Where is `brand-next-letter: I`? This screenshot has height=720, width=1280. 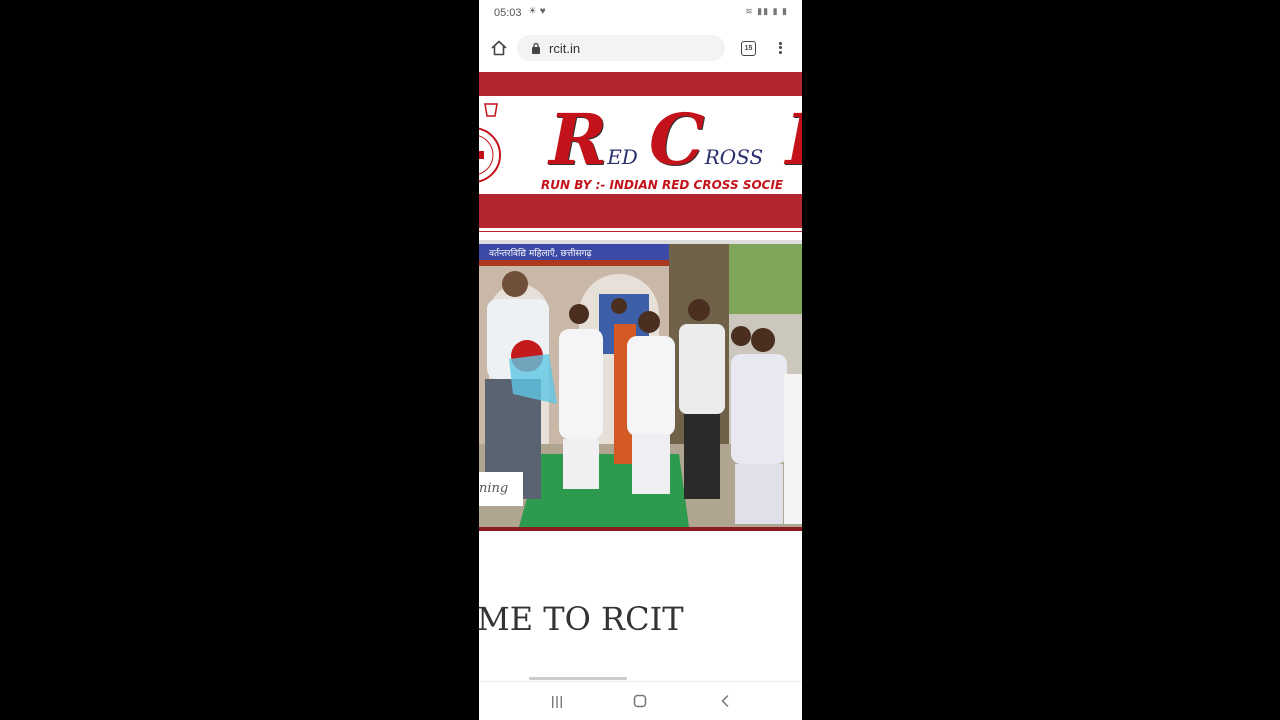 brand-next-letter: I is located at coordinates (793, 139).